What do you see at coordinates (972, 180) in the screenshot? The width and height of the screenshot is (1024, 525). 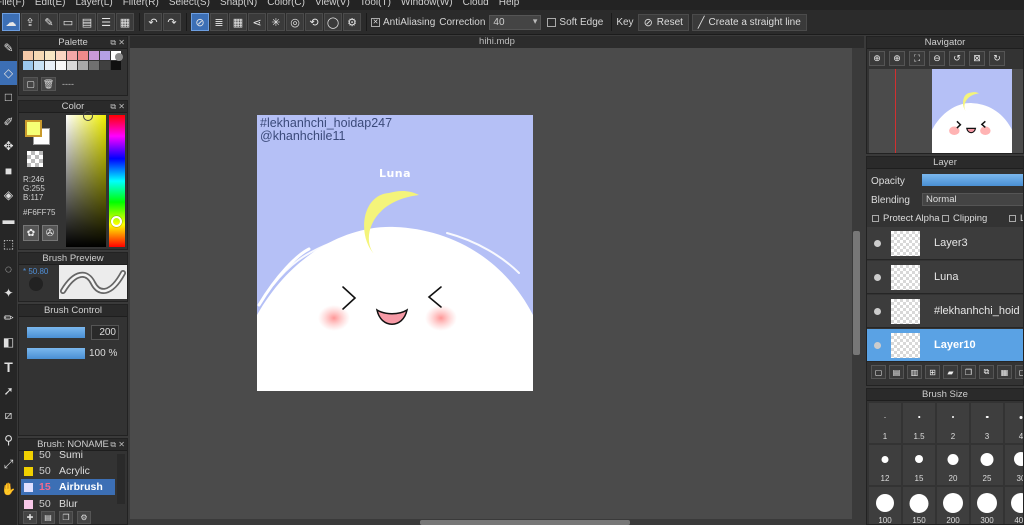 I see `layer-opacity-slider` at bounding box center [972, 180].